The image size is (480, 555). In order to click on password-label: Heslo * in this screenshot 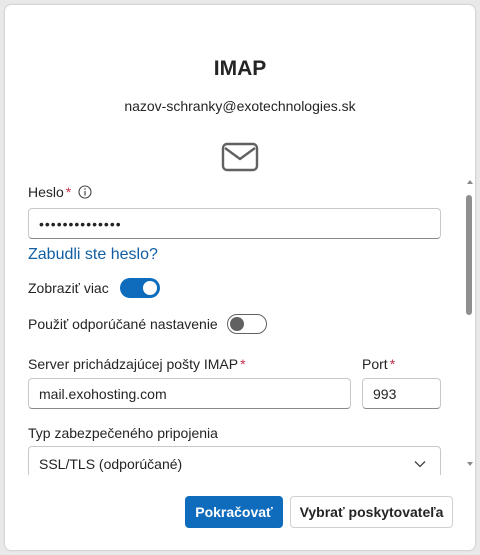, I will do `click(50, 192)`.